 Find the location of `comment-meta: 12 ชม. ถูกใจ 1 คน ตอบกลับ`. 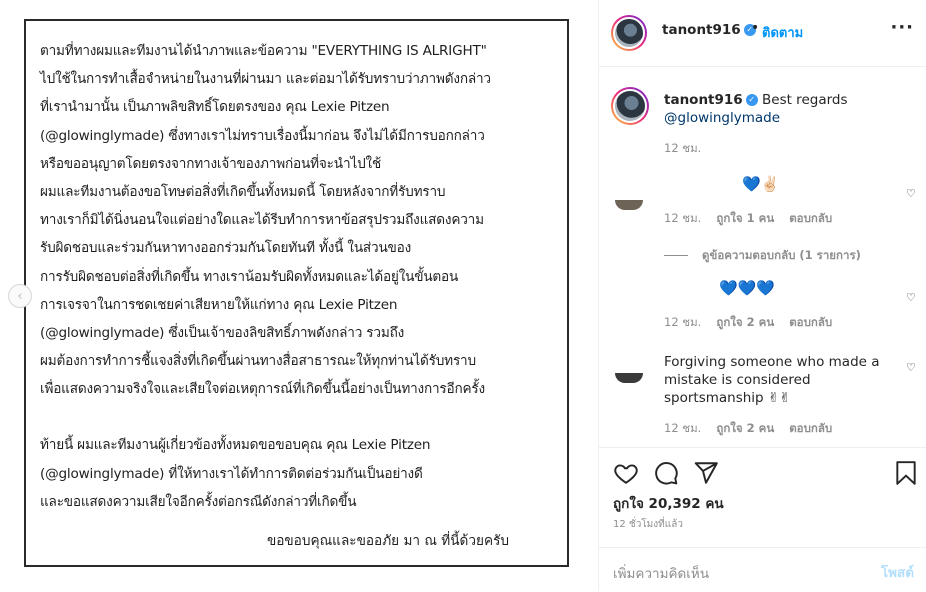

comment-meta: 12 ชม. ถูกใจ 1 คน ตอบกลับ is located at coordinates (753, 219).